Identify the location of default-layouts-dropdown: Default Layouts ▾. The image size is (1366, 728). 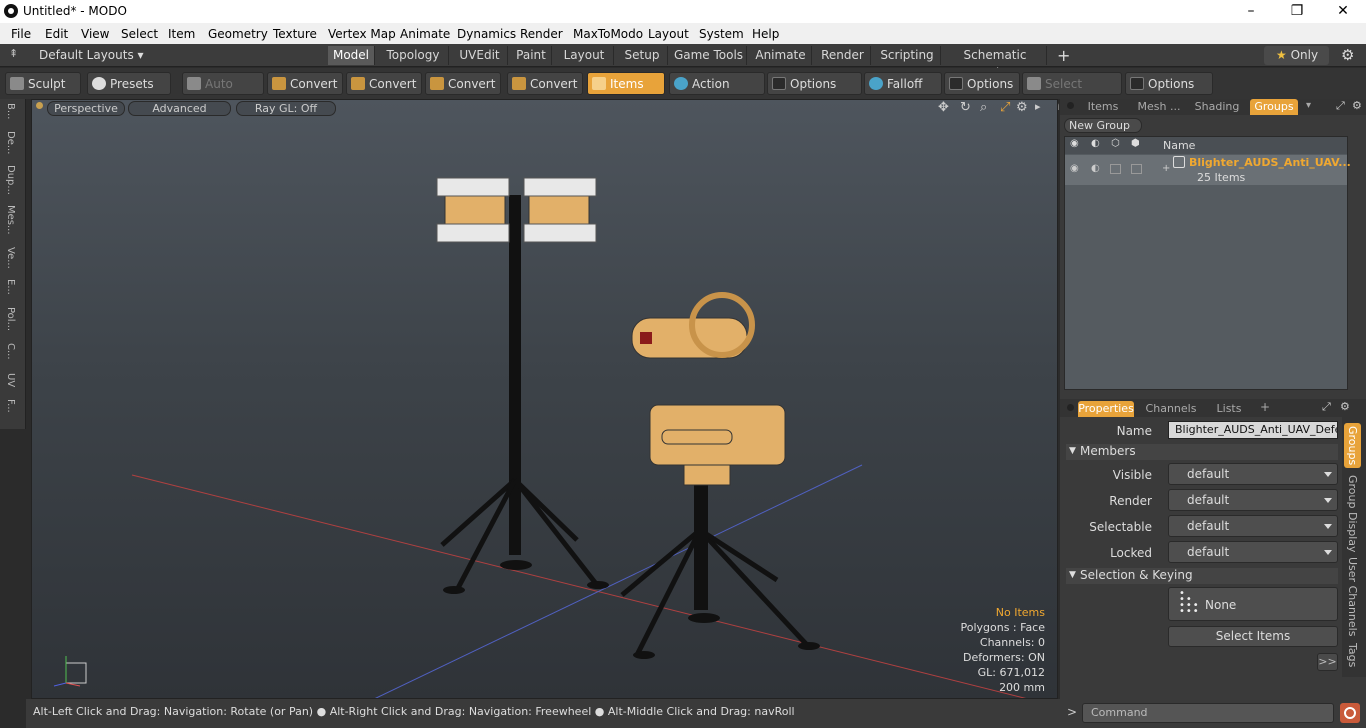
(91, 55).